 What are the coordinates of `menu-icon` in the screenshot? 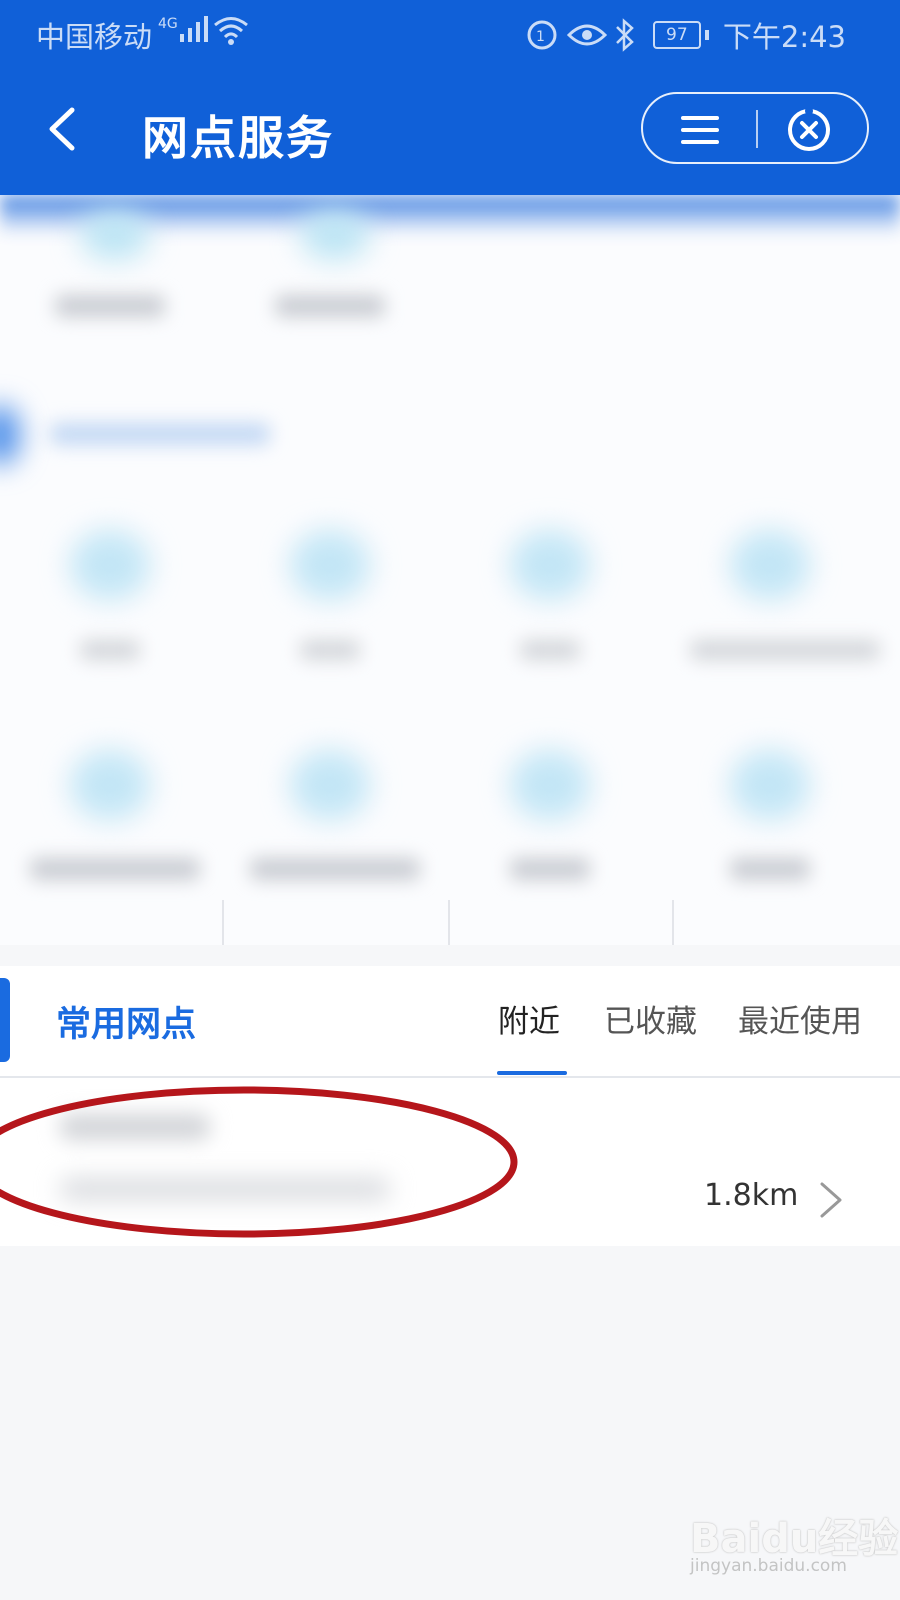 It's located at (701, 130).